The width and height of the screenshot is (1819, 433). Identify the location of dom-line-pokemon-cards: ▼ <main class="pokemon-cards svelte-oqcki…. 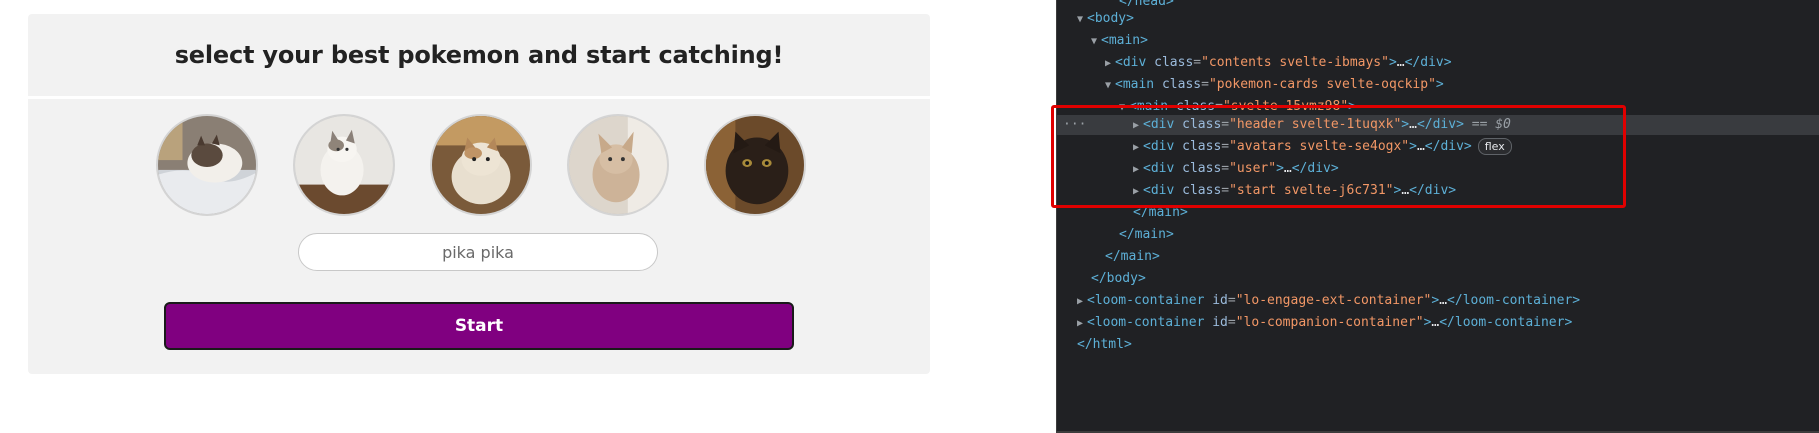
(1438, 85).